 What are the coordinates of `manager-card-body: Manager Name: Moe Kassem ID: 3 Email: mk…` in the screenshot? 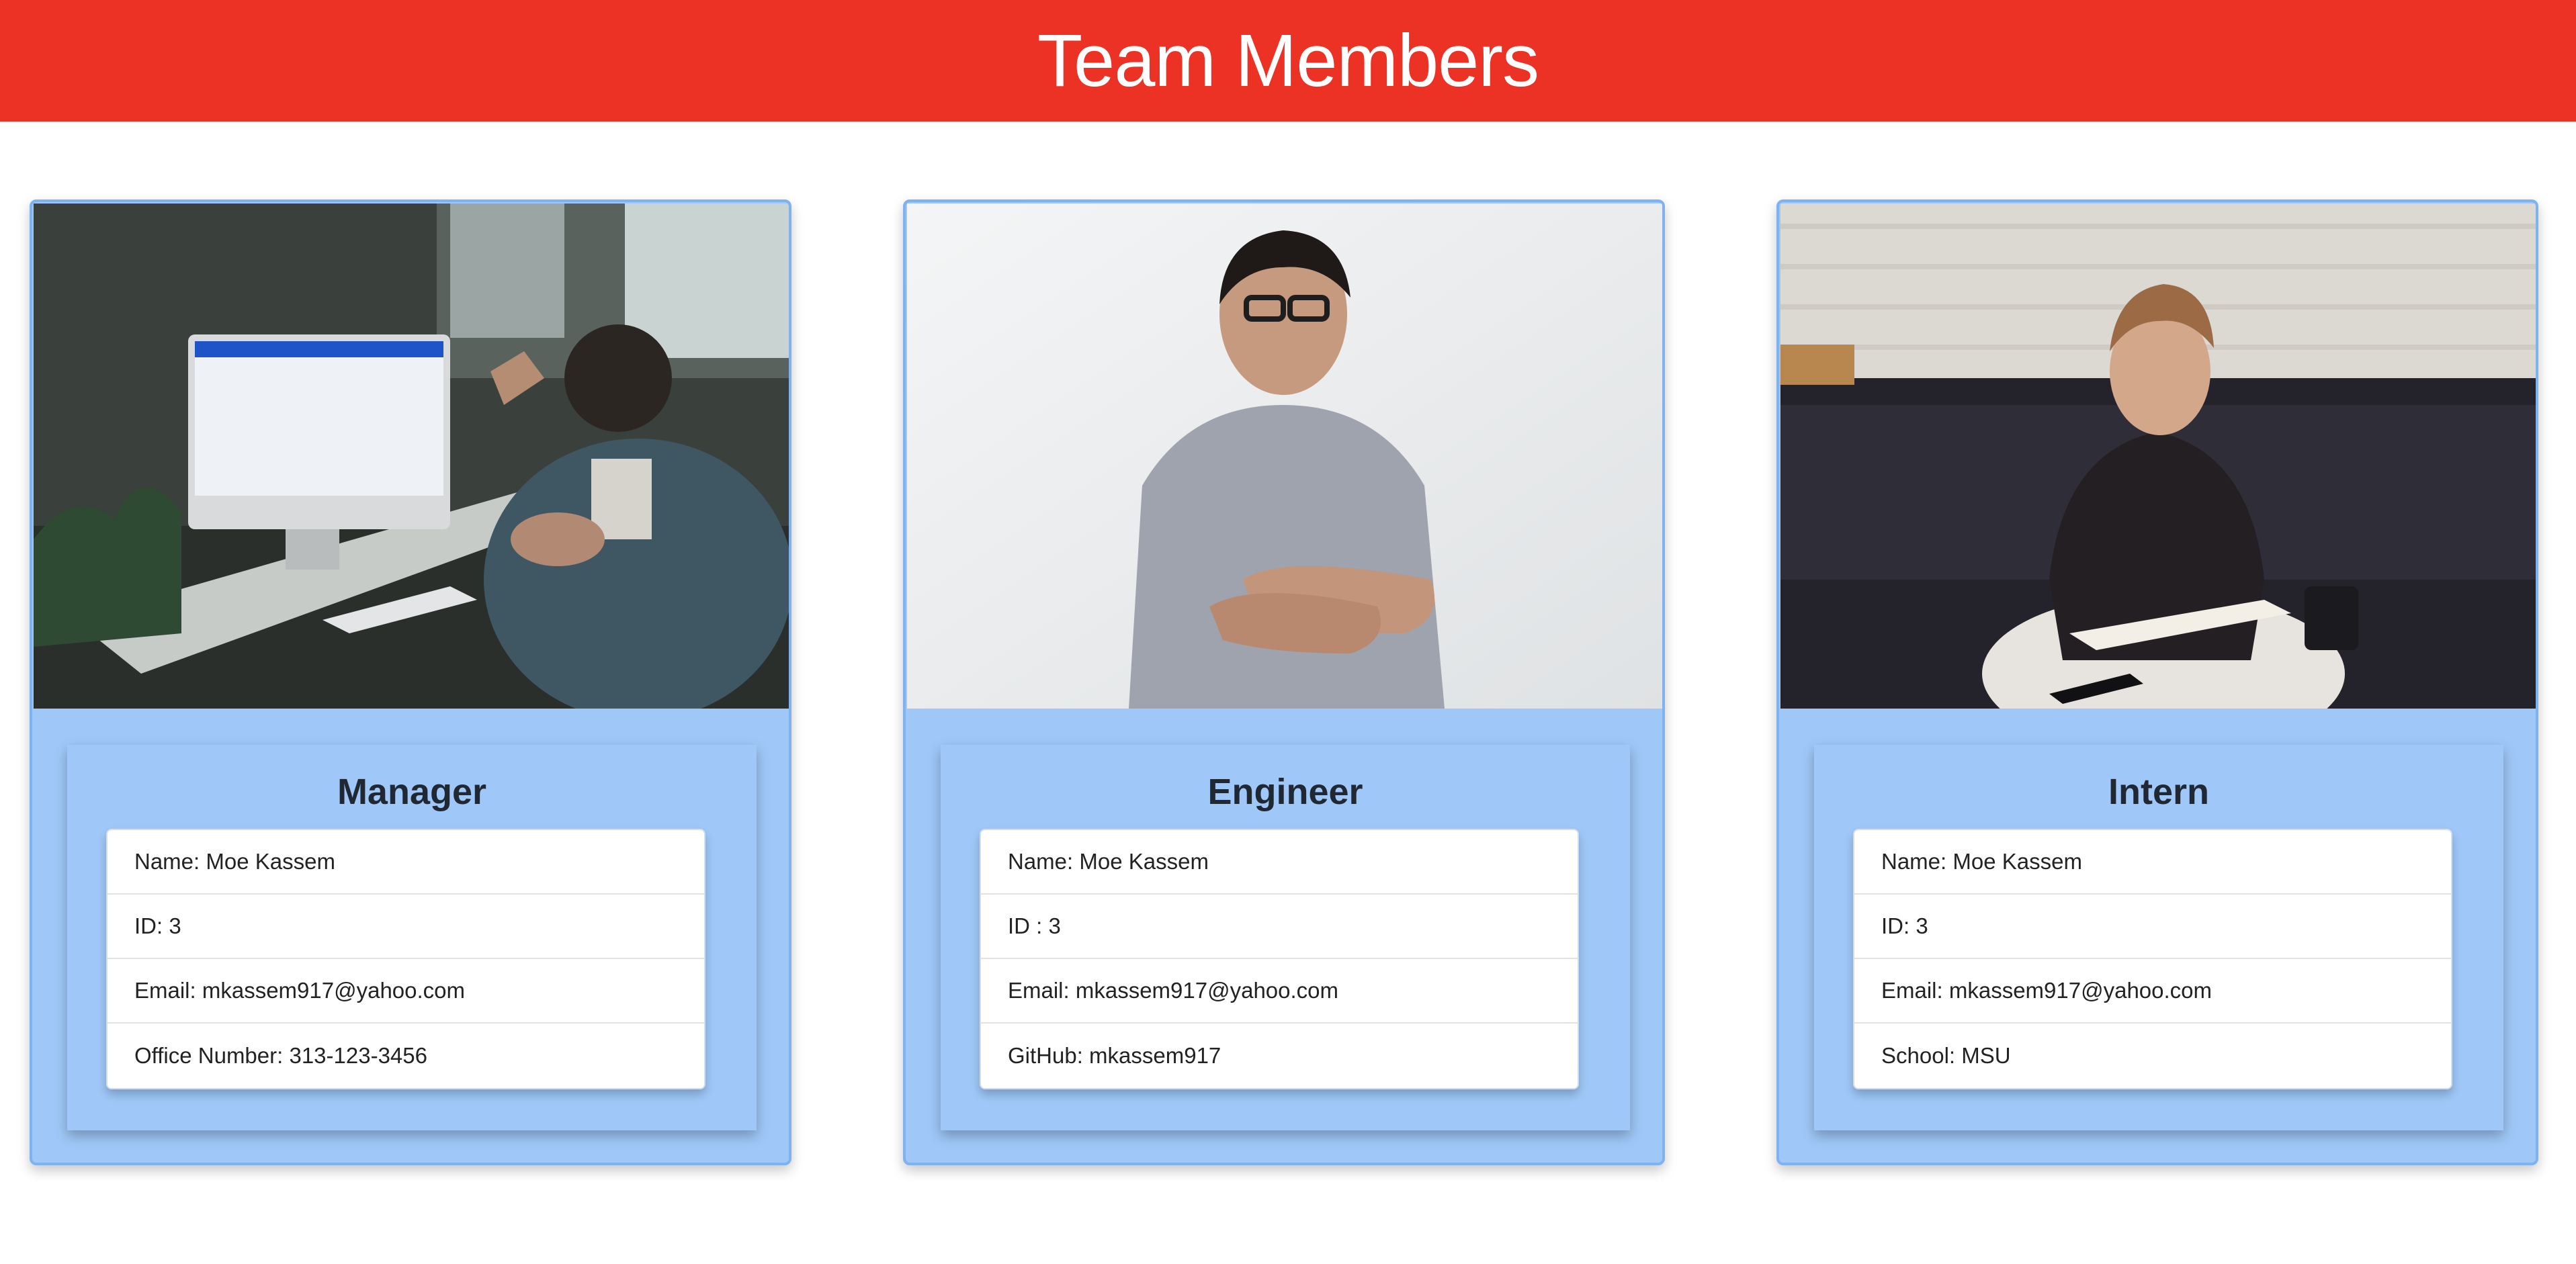 It's located at (412, 937).